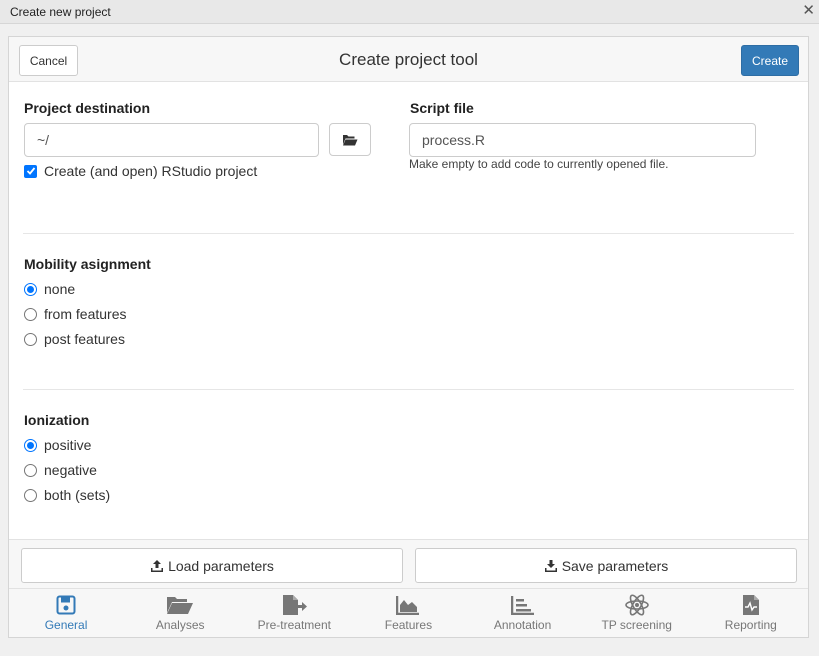 The height and width of the screenshot is (656, 819). I want to click on tab-features: Features, so click(408, 613).